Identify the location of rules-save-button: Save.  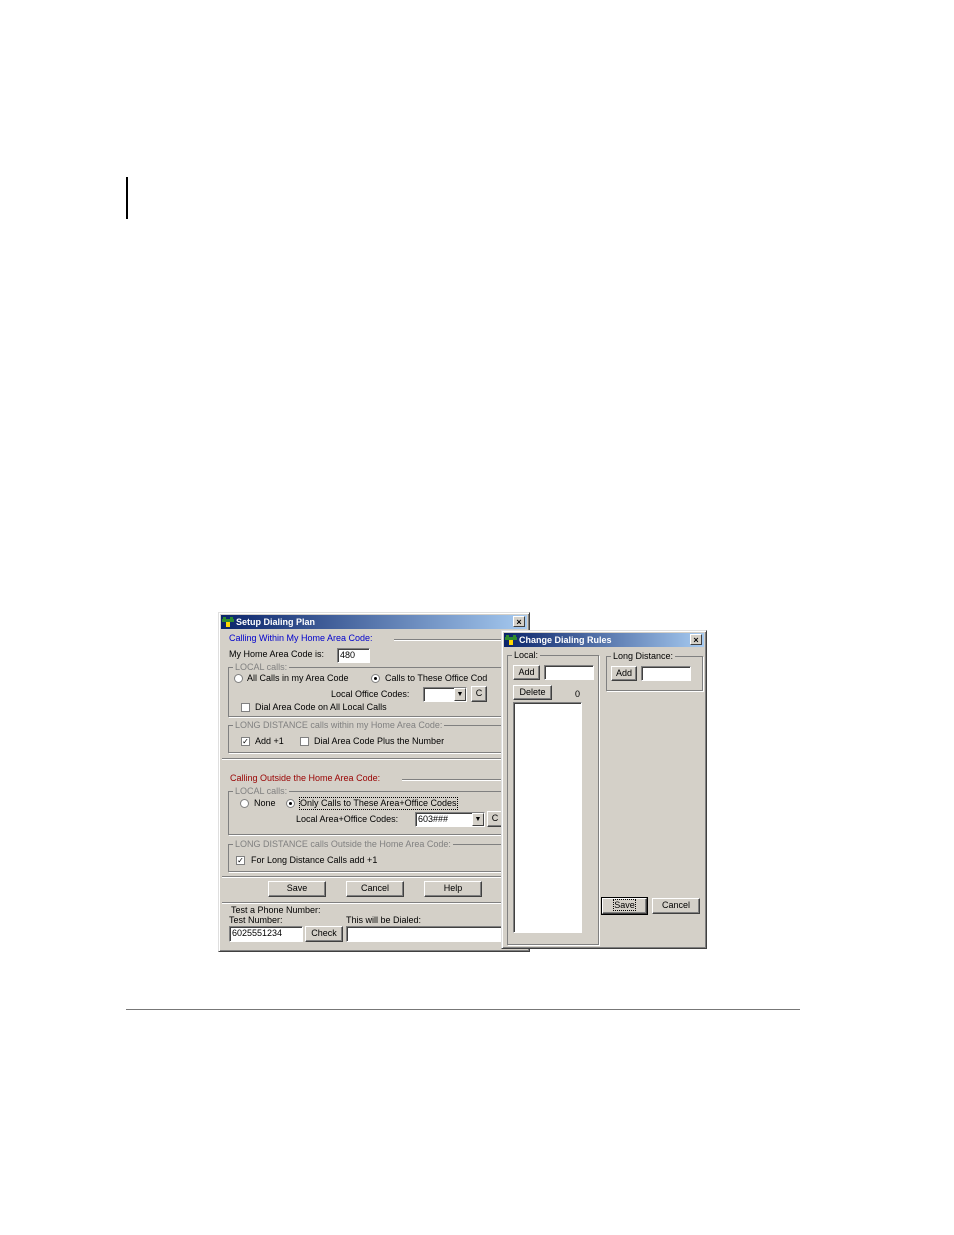
(624, 906).